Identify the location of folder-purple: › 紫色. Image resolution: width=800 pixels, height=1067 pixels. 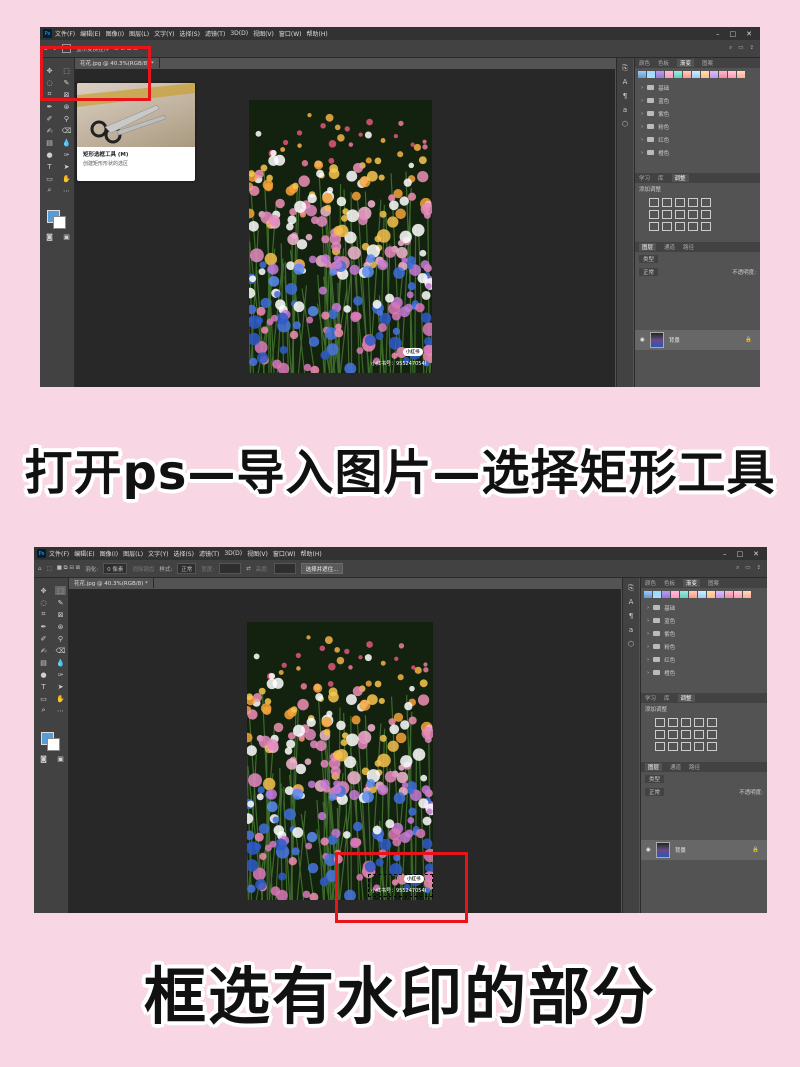
(704, 633).